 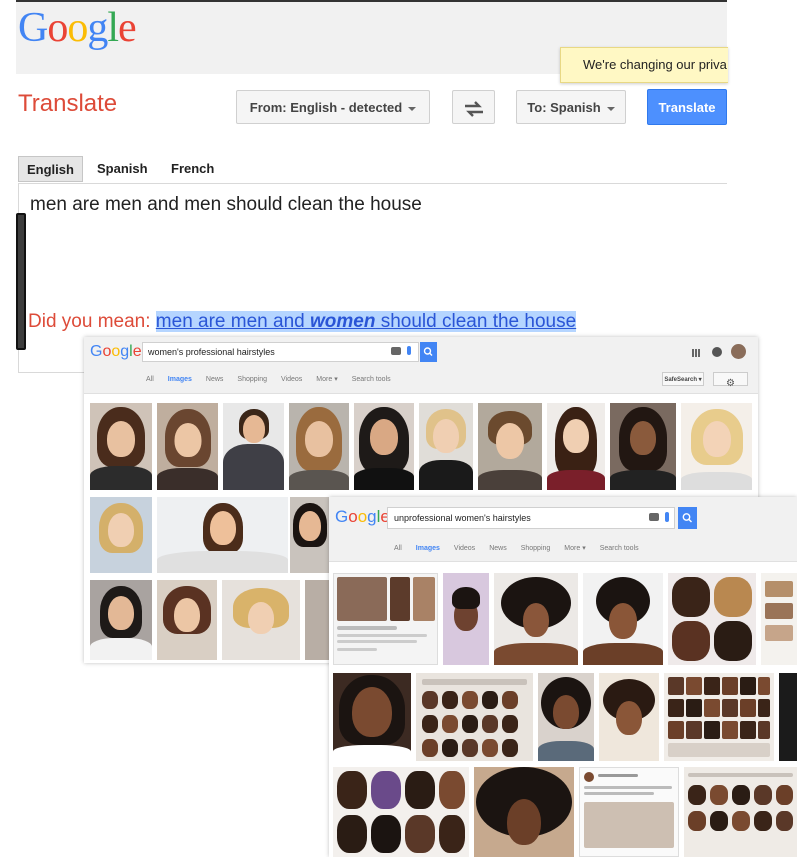 I want to click on page-title: Translate, so click(x=68, y=103).